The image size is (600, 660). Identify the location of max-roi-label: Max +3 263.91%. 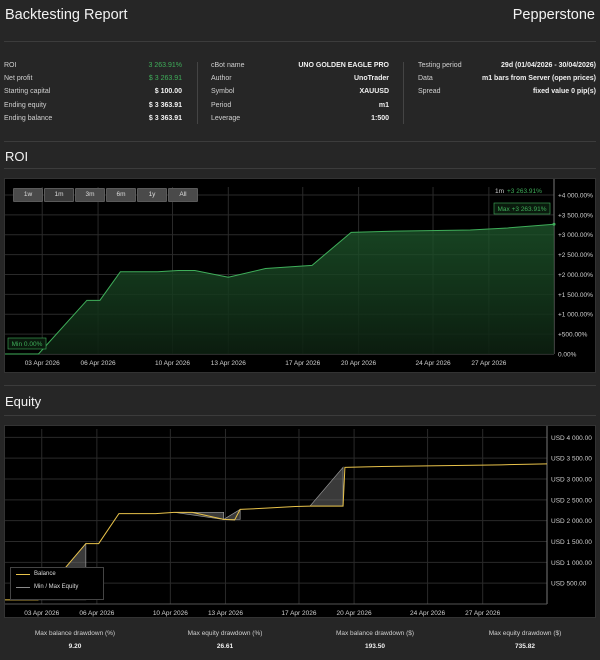
(522, 209).